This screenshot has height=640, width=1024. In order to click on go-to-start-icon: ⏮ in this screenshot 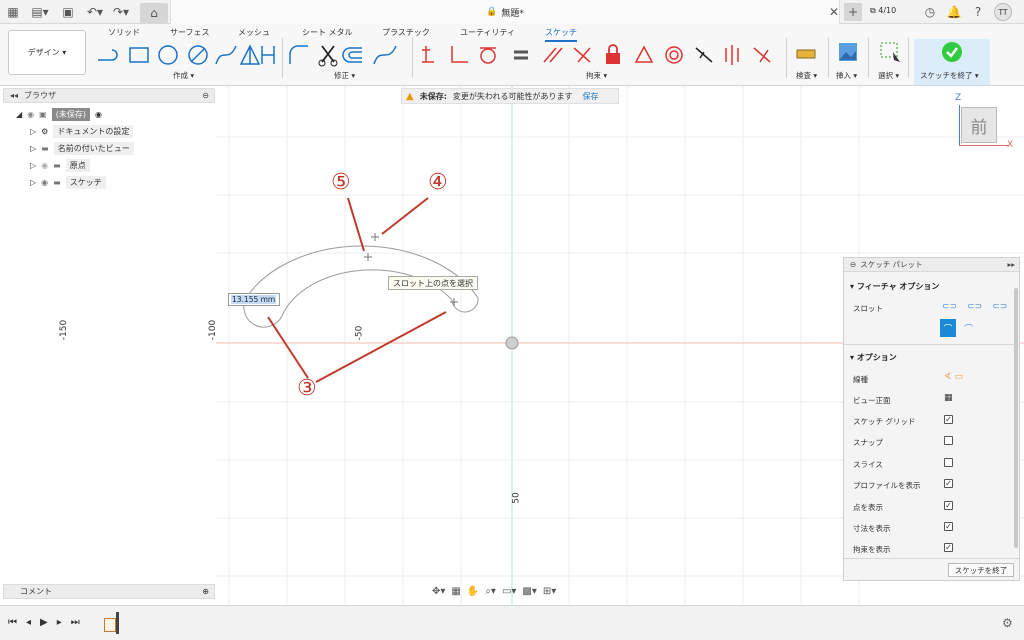, I will do `click(12, 622)`.